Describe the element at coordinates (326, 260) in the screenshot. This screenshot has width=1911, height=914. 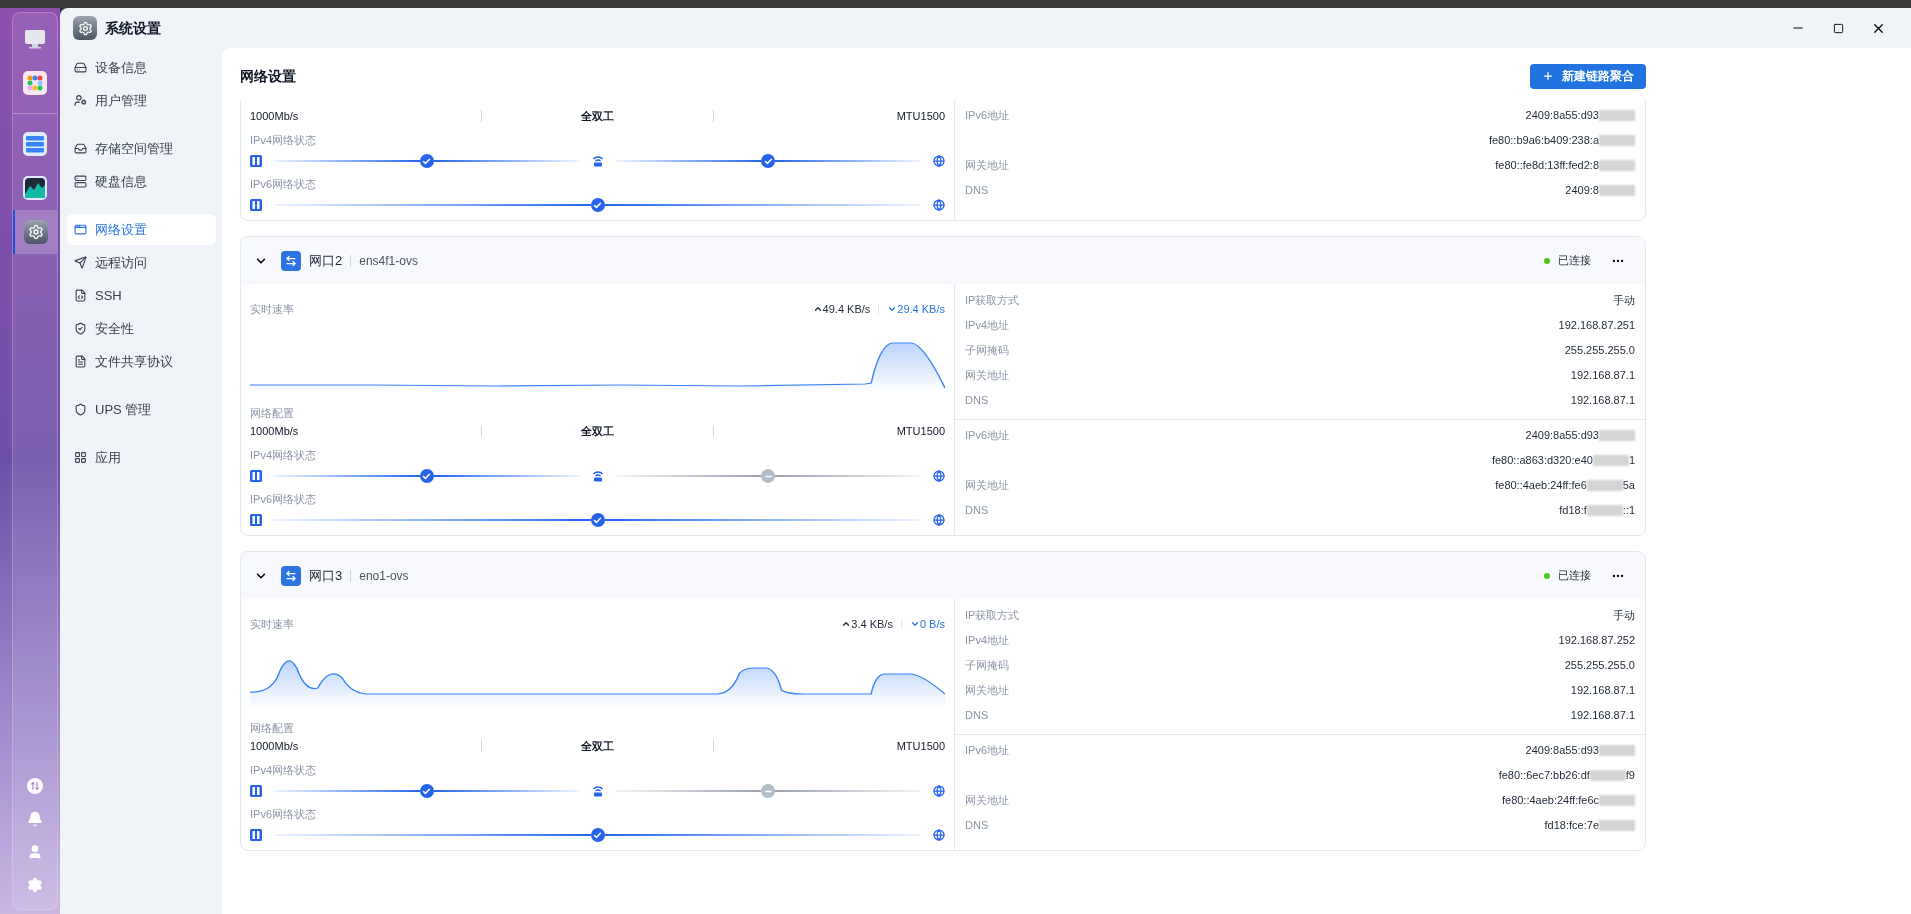
I see `port-name: 网口2` at that location.